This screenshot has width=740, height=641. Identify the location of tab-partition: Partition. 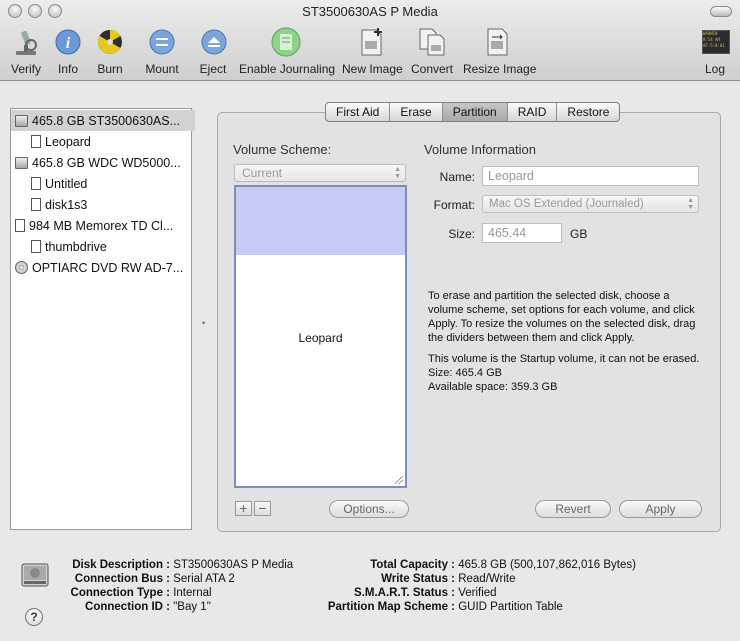
(475, 112).